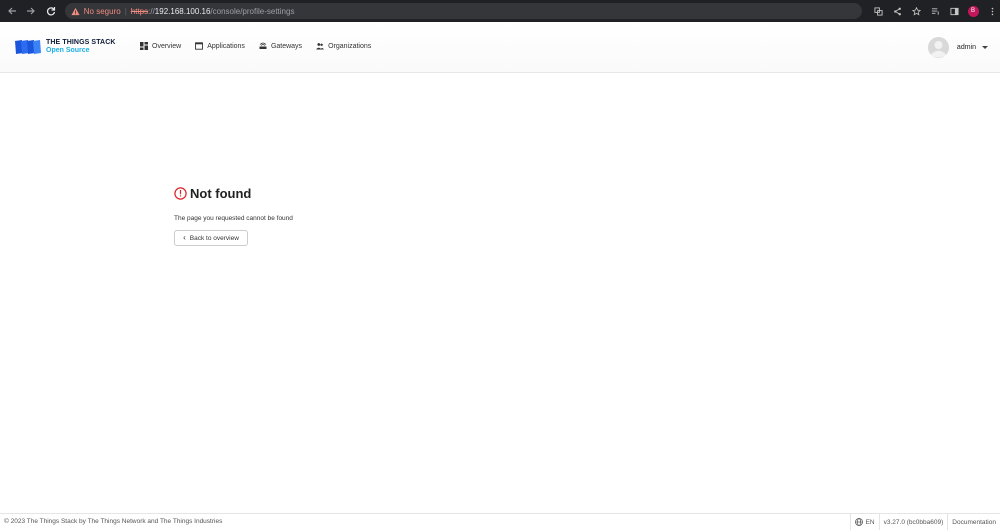 This screenshot has height=530, width=1000. I want to click on nav-applications-label: Applications, so click(226, 46).